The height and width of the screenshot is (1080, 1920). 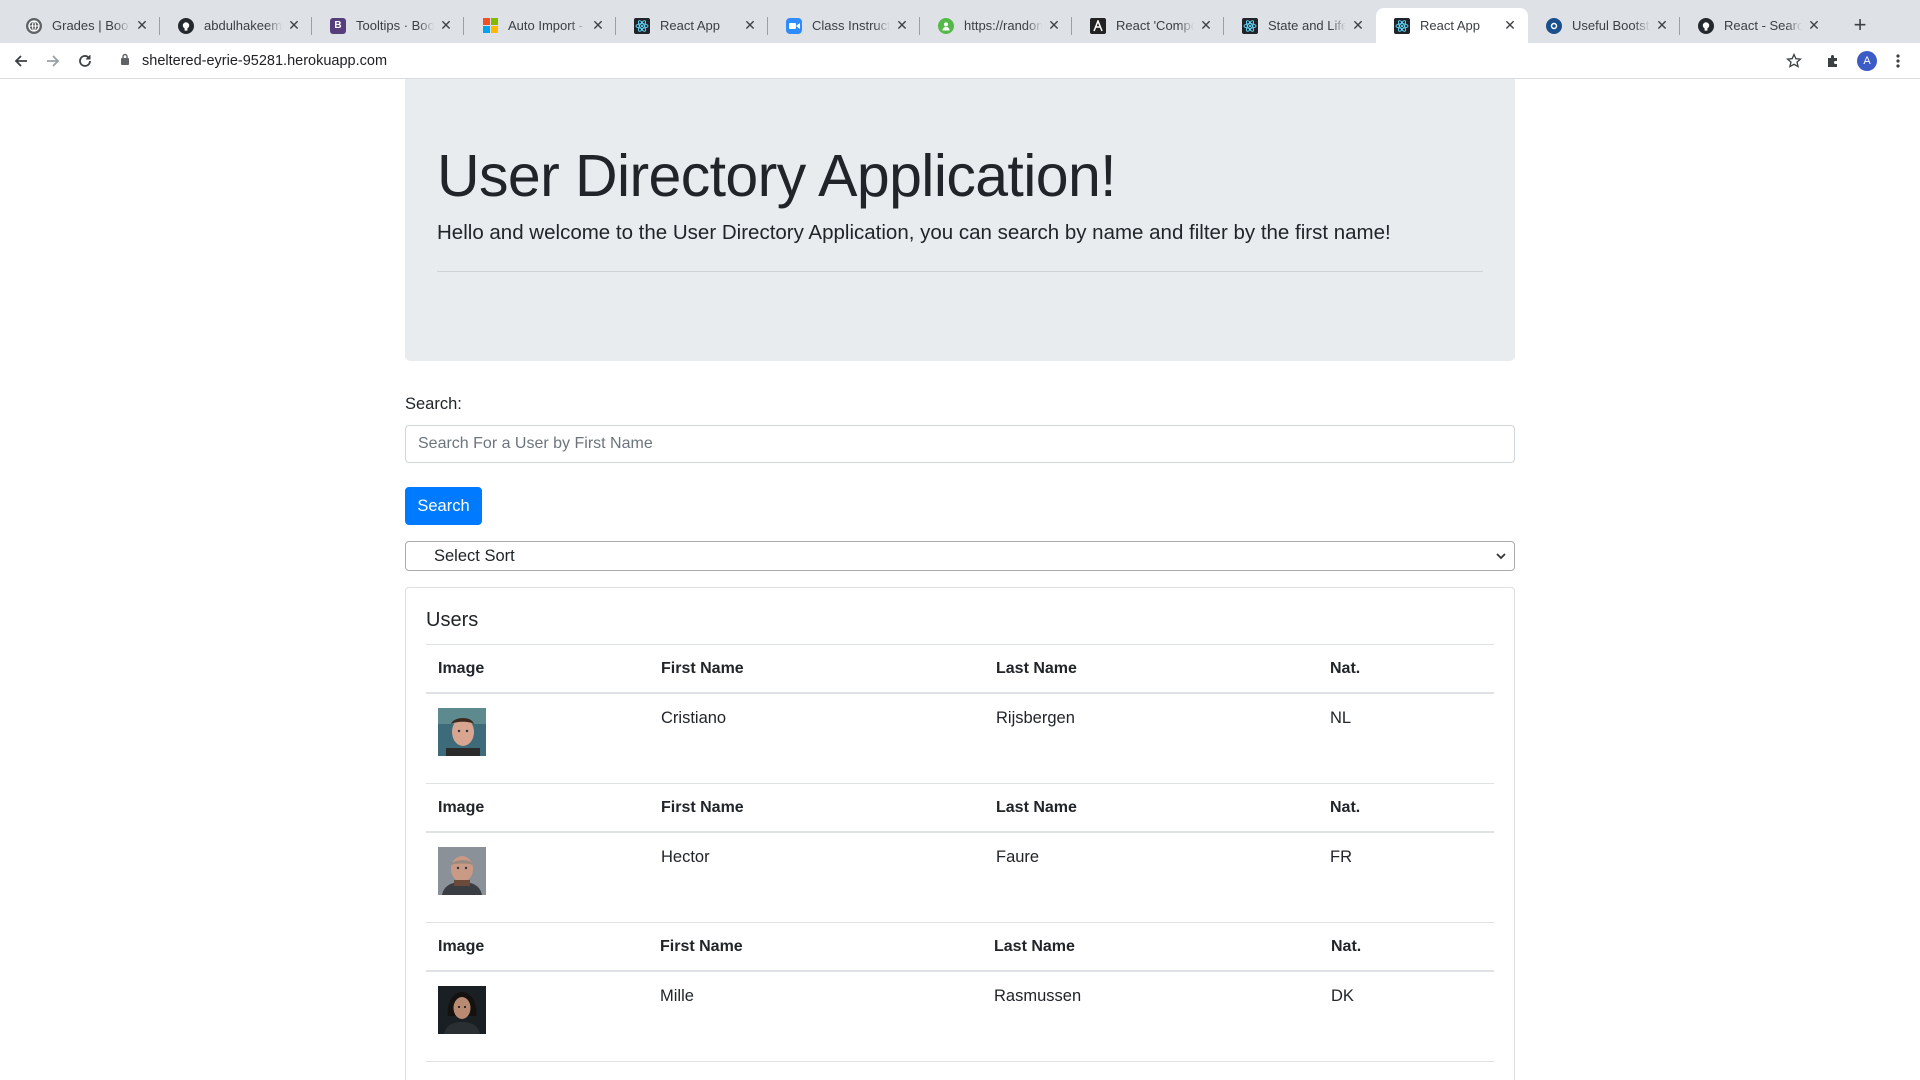 I want to click on search-label: Search:, so click(x=433, y=404).